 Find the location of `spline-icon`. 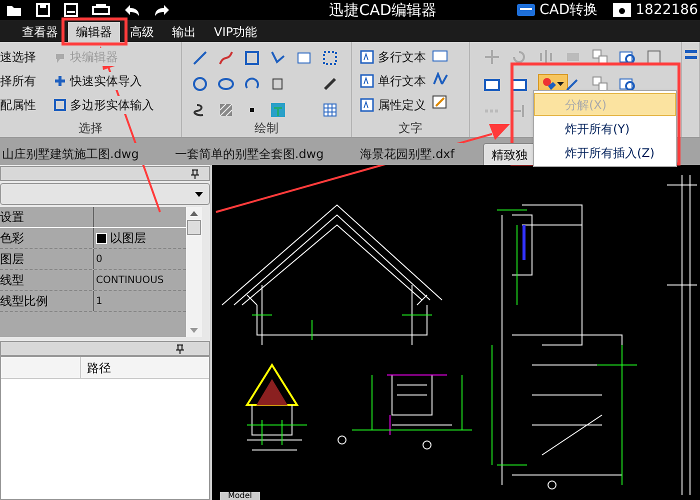

spline-icon is located at coordinates (278, 58).